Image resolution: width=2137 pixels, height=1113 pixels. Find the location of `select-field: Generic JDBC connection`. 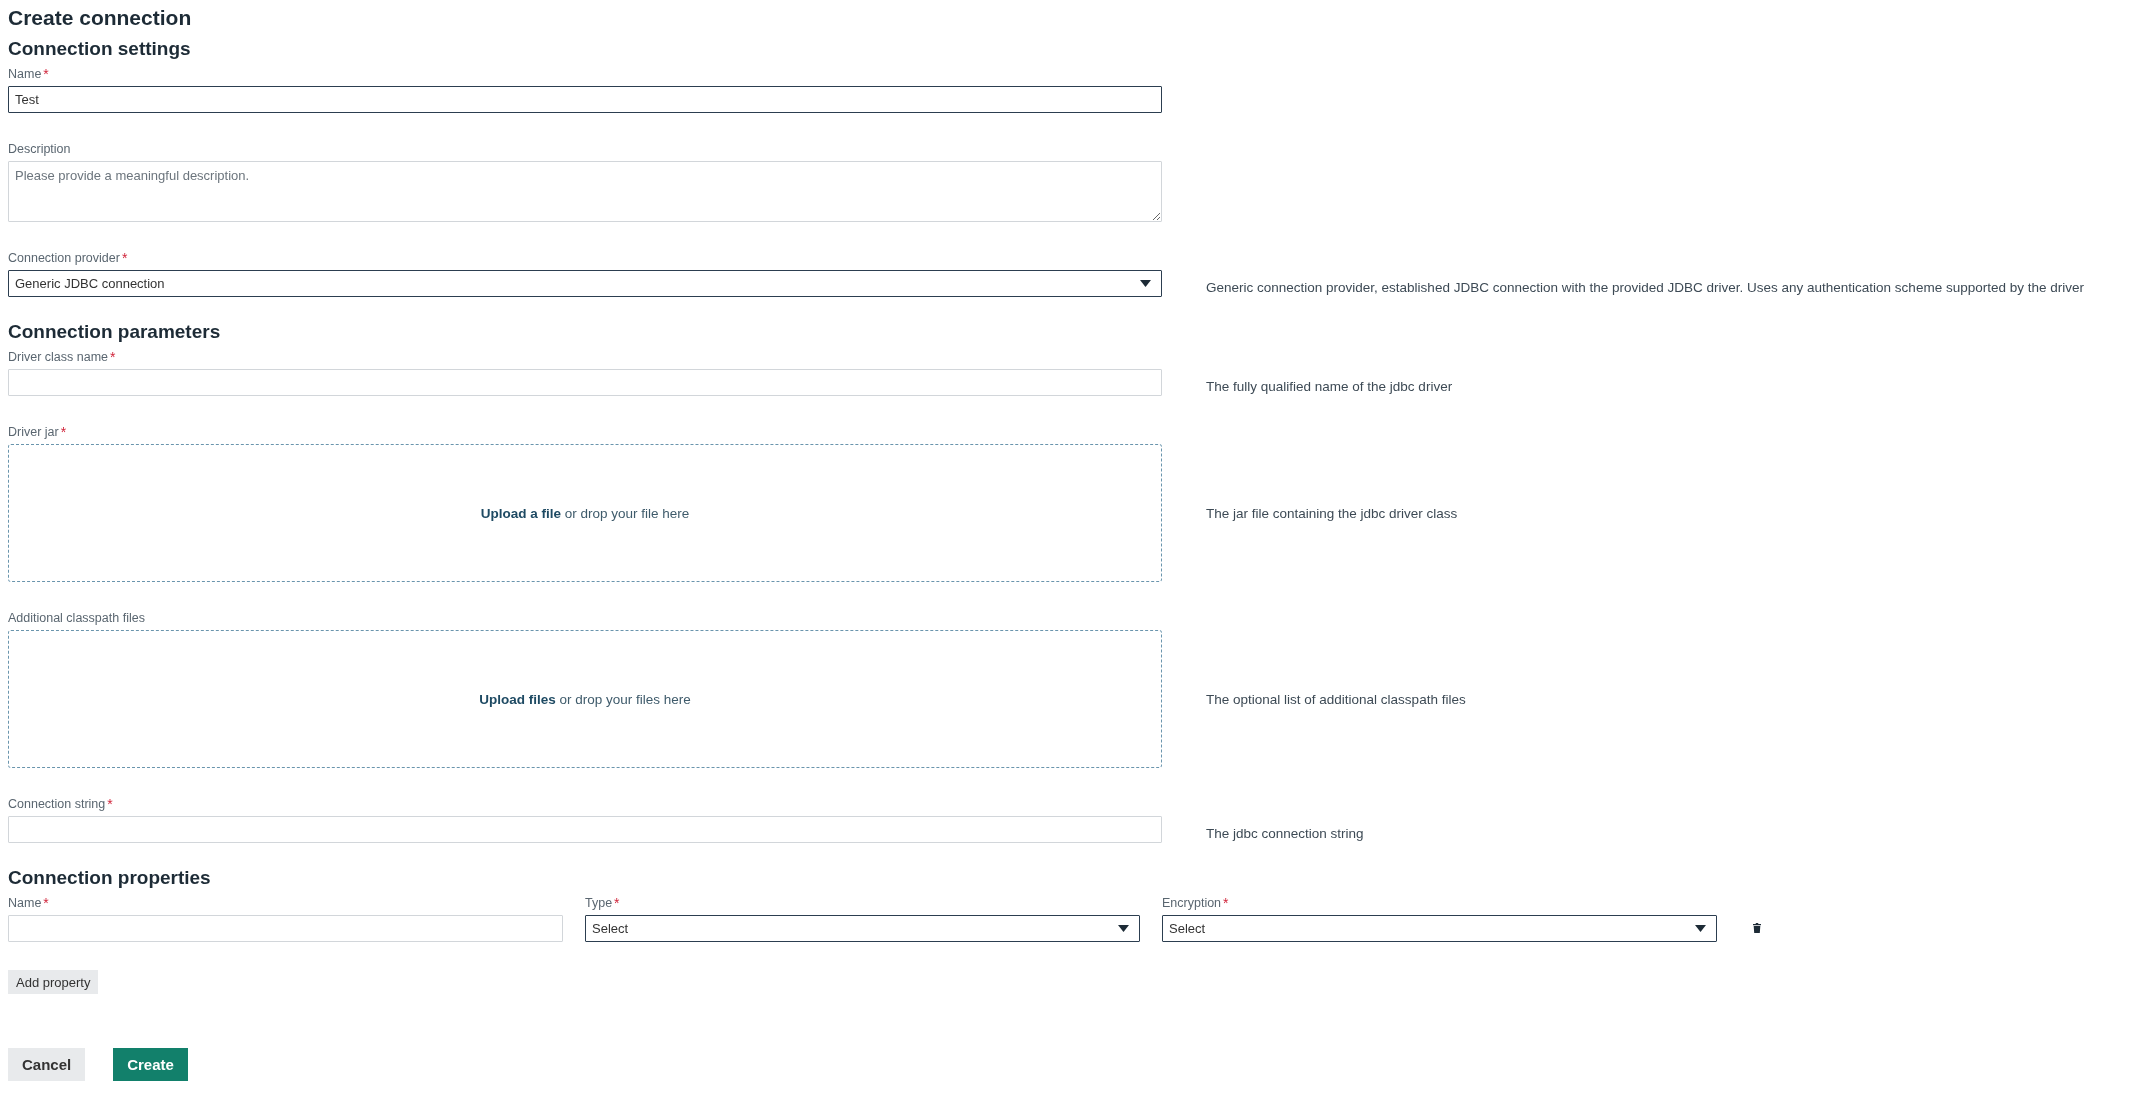

select-field: Generic JDBC connection is located at coordinates (585, 283).